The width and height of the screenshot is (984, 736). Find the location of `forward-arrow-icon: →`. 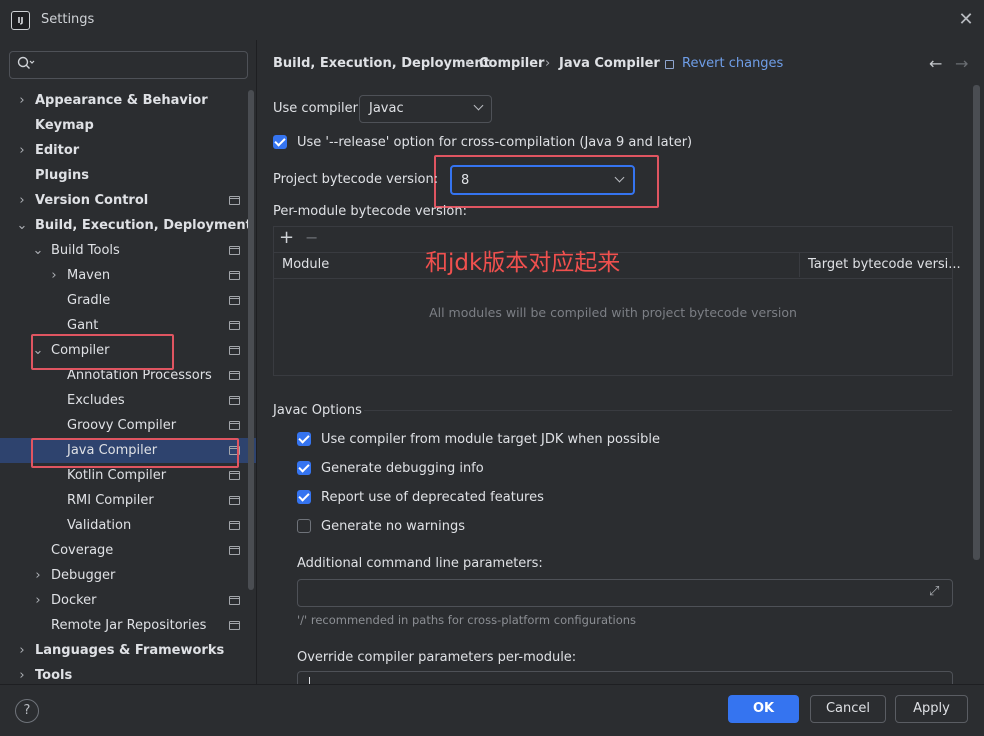

forward-arrow-icon: → is located at coordinates (961, 63).